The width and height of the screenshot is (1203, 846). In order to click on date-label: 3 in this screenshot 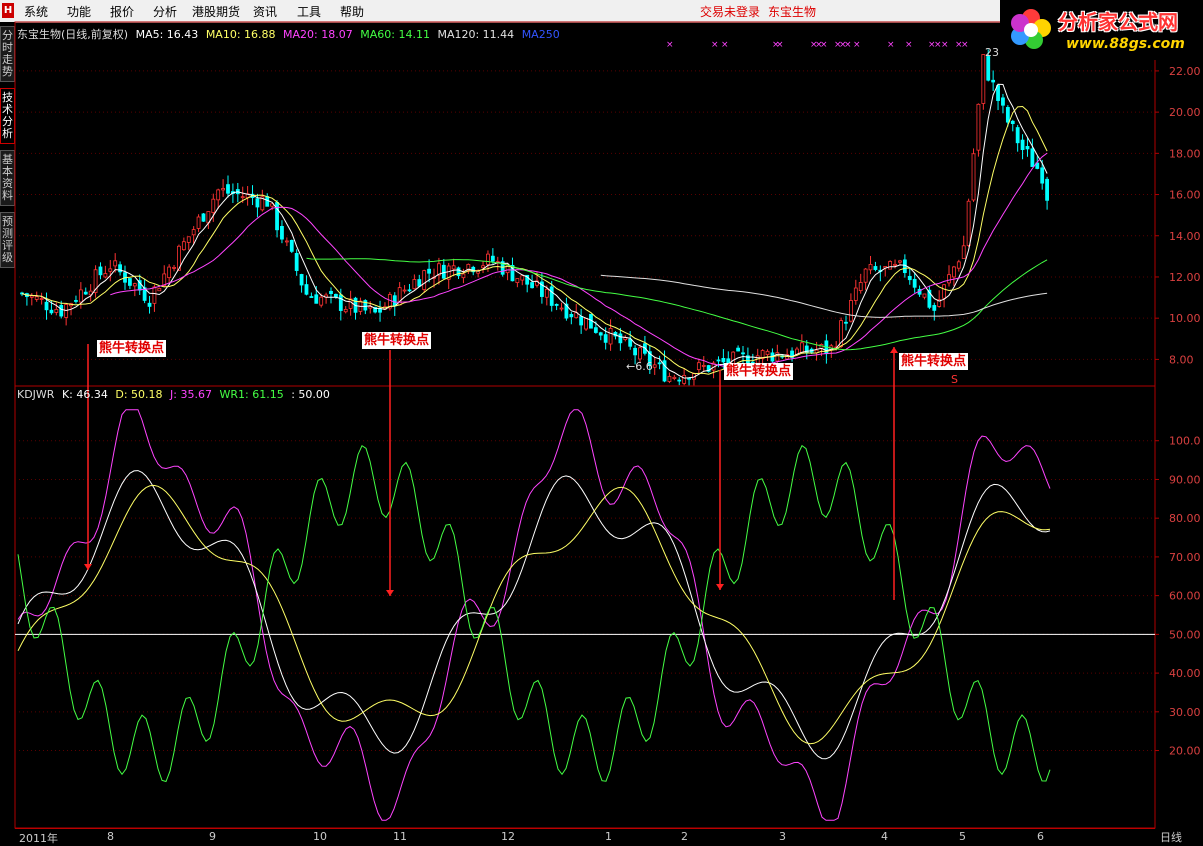, I will do `click(782, 836)`.